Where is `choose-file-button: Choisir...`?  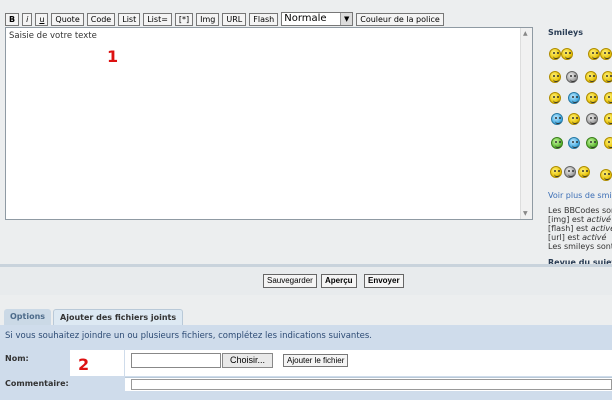 choose-file-button: Choisir... is located at coordinates (248, 360).